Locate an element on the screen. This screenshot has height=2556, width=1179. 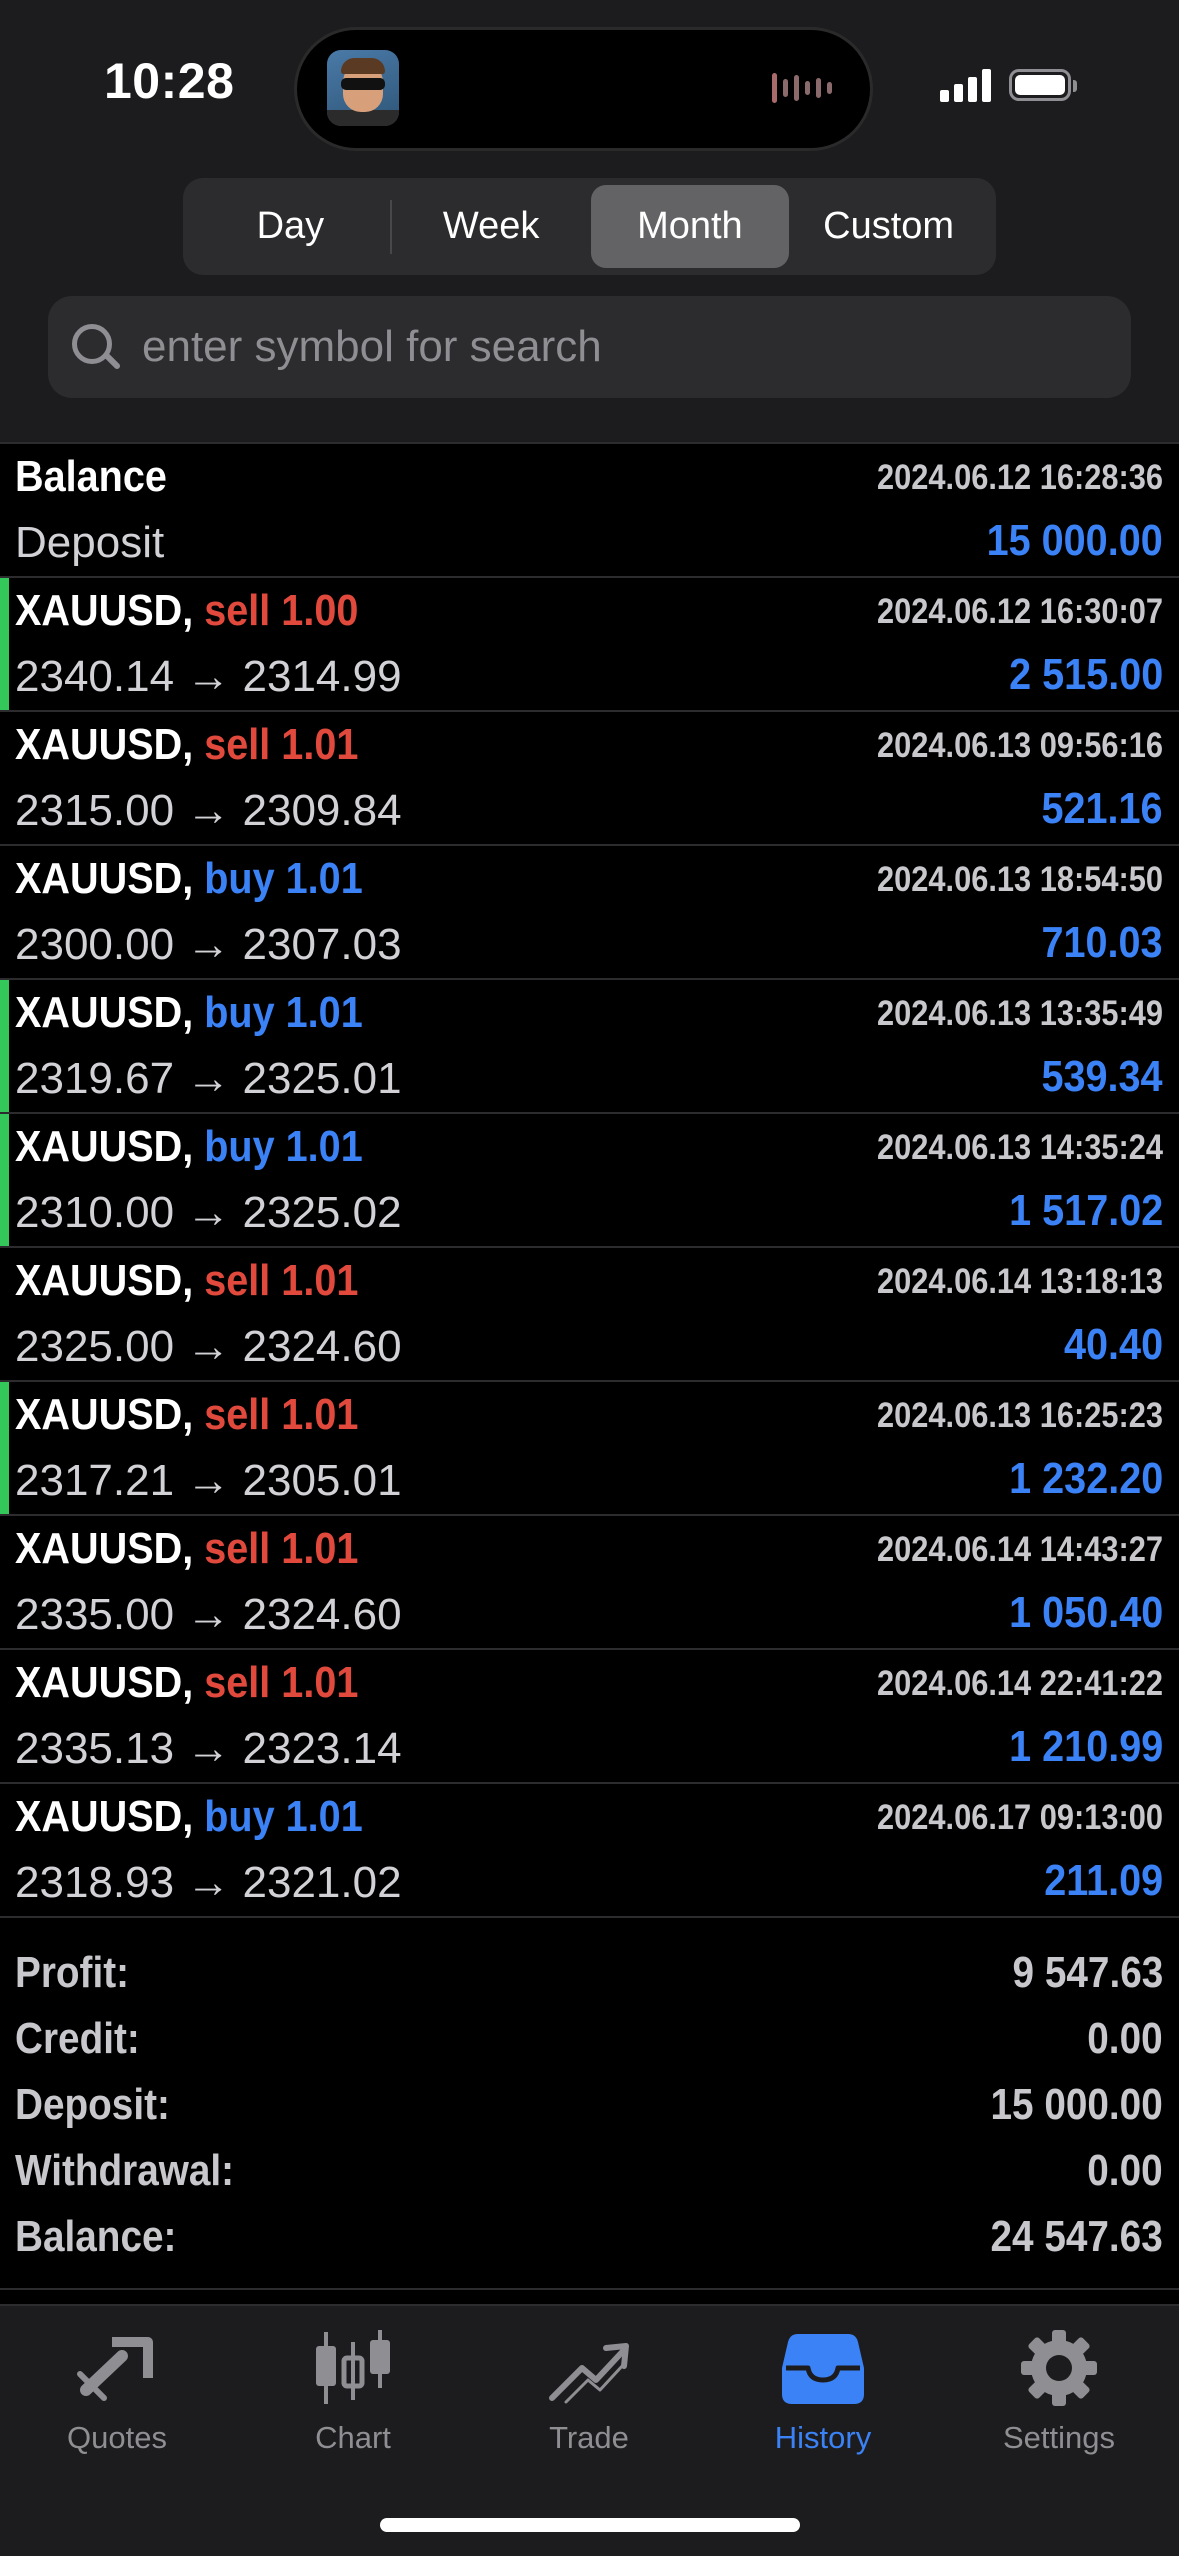
summary-label: Profit: is located at coordinates (72, 1972).